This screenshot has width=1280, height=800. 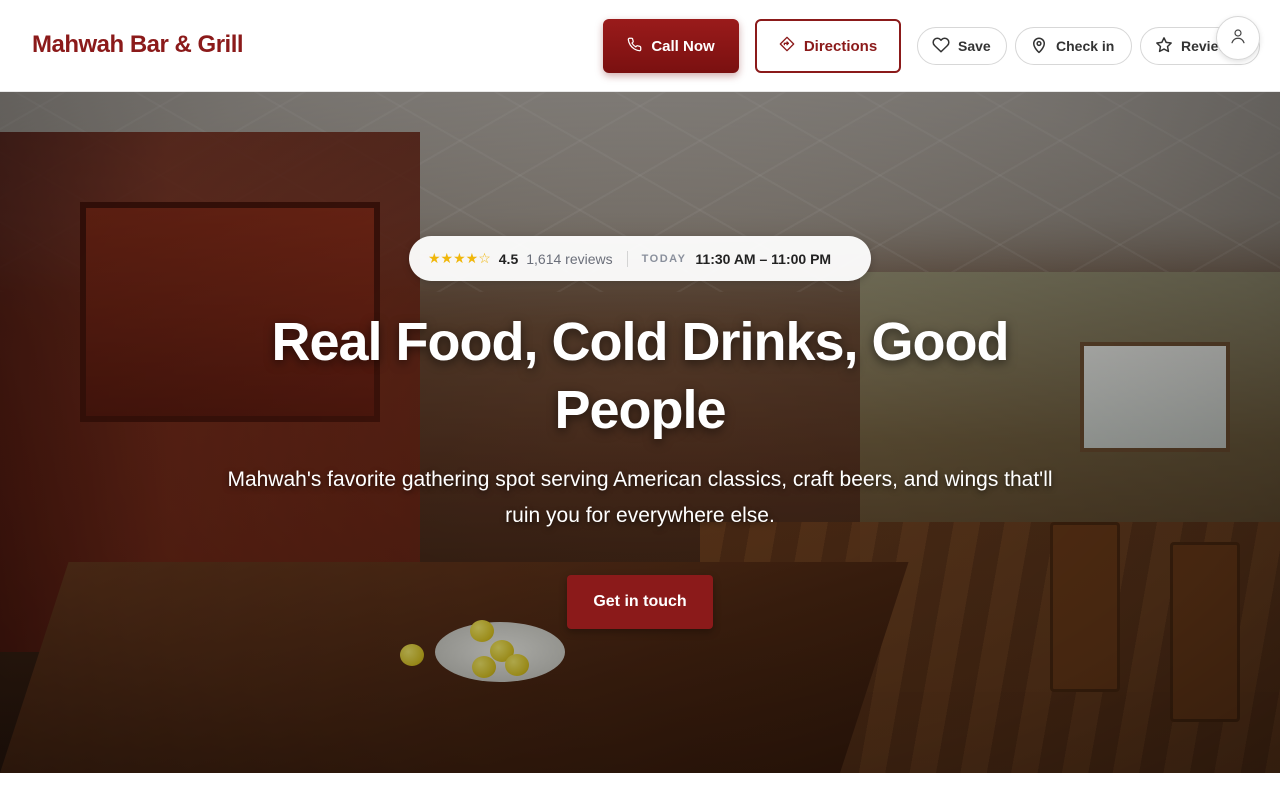 I want to click on heart-icon, so click(x=941, y=46).